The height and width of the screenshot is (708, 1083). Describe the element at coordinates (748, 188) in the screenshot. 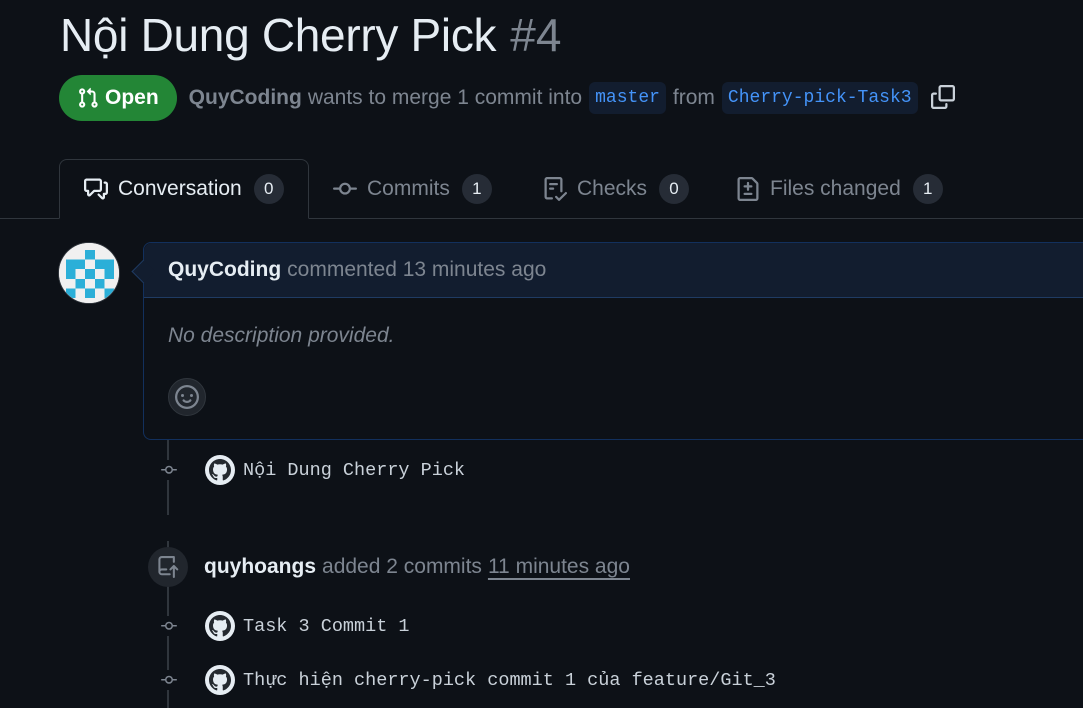

I see `file-diff-icon` at that location.